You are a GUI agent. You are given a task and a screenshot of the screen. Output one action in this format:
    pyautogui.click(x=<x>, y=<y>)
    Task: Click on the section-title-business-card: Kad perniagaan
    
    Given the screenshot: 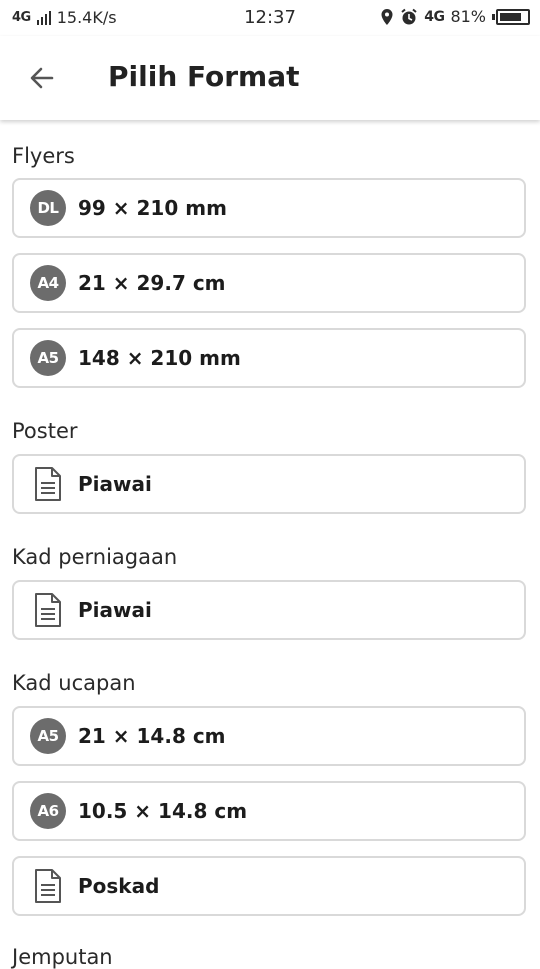 What is the action you would take?
    pyautogui.click(x=95, y=557)
    